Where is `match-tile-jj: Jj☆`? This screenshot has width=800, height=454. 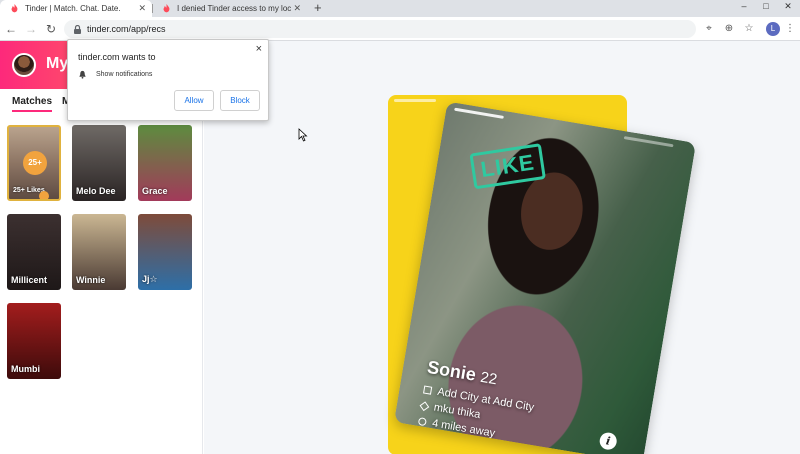 match-tile-jj: Jj☆ is located at coordinates (165, 252).